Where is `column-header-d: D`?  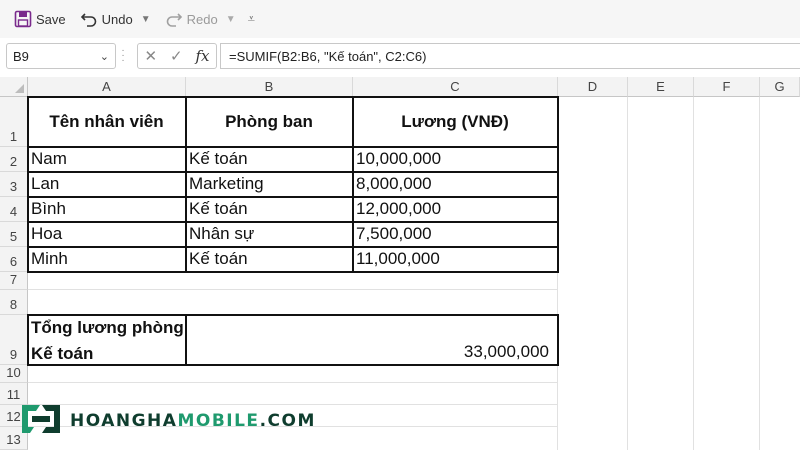 column-header-d: D is located at coordinates (593, 87).